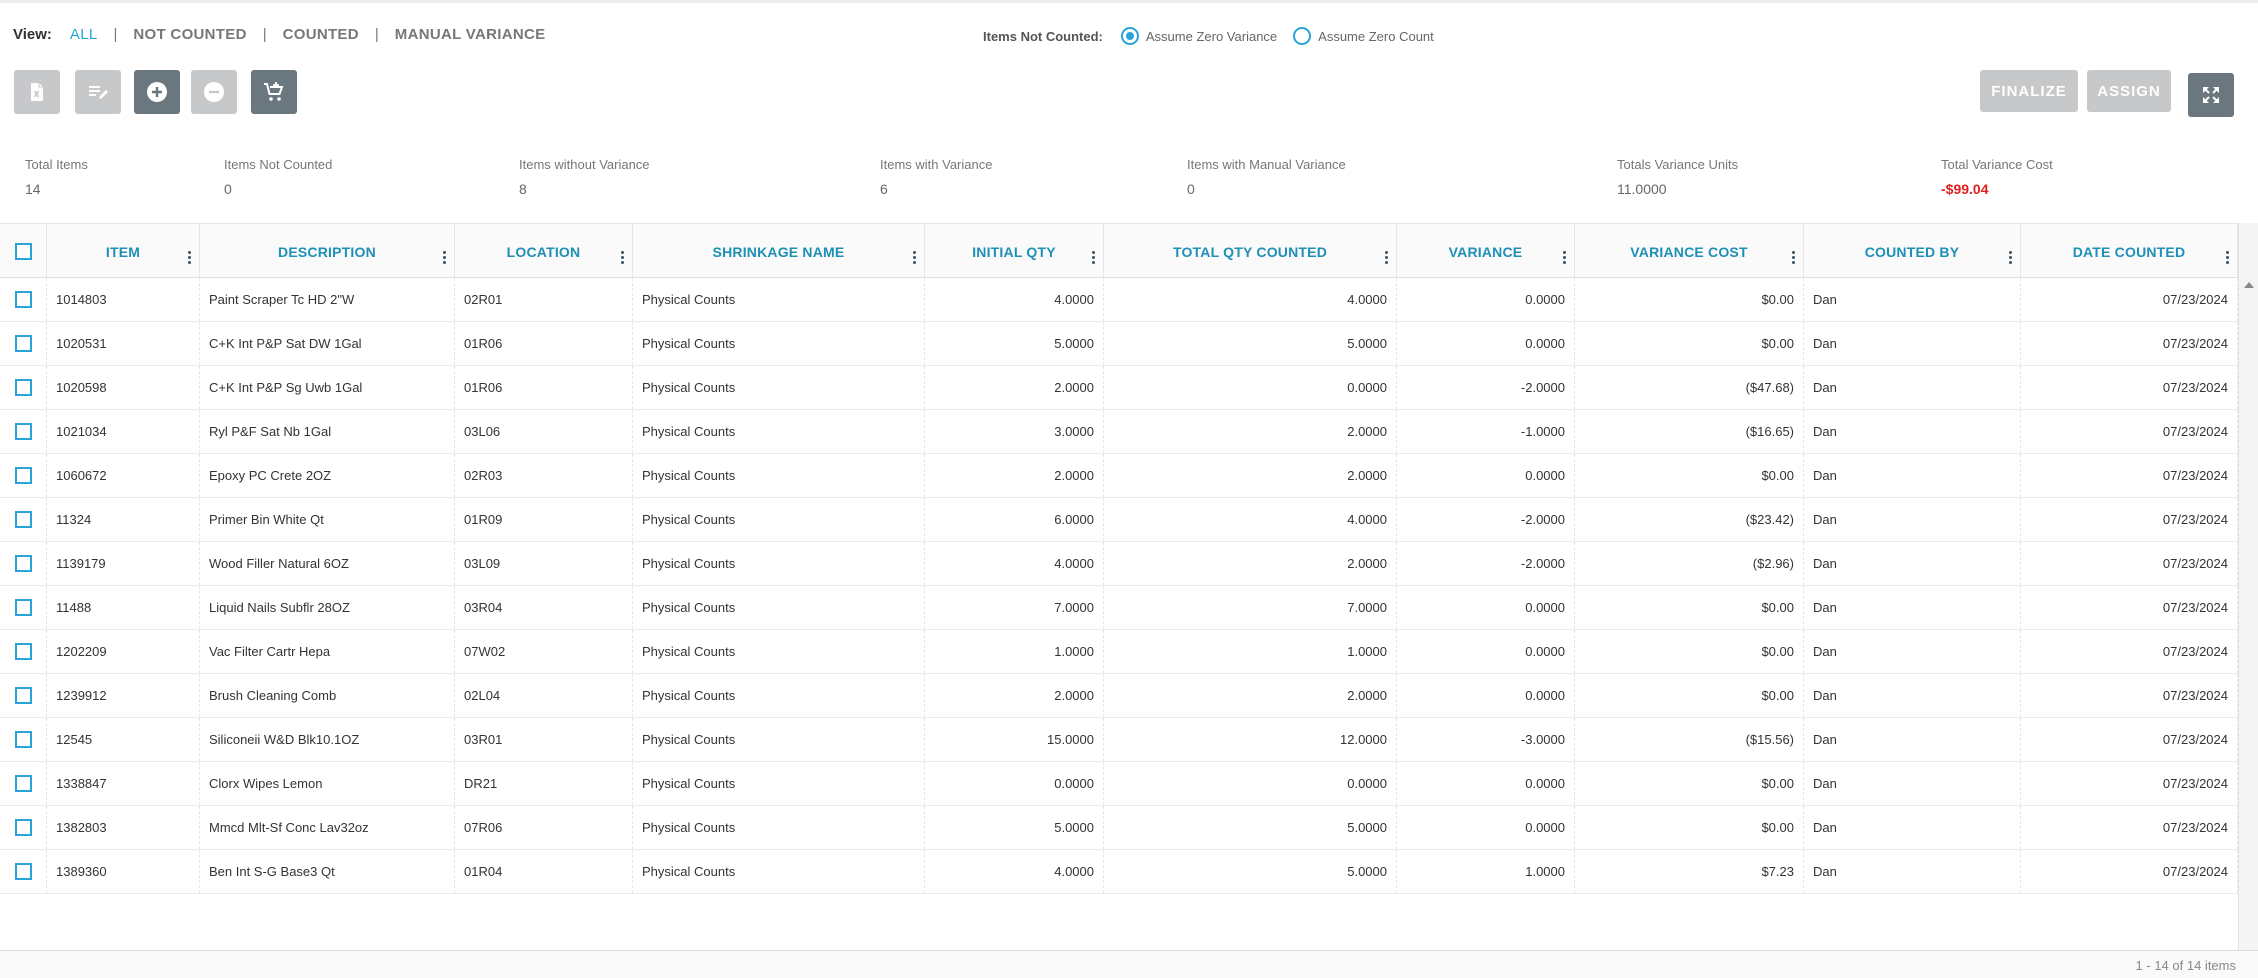  Describe the element at coordinates (1486, 431) in the screenshot. I see `cell-variance: -1.0000` at that location.